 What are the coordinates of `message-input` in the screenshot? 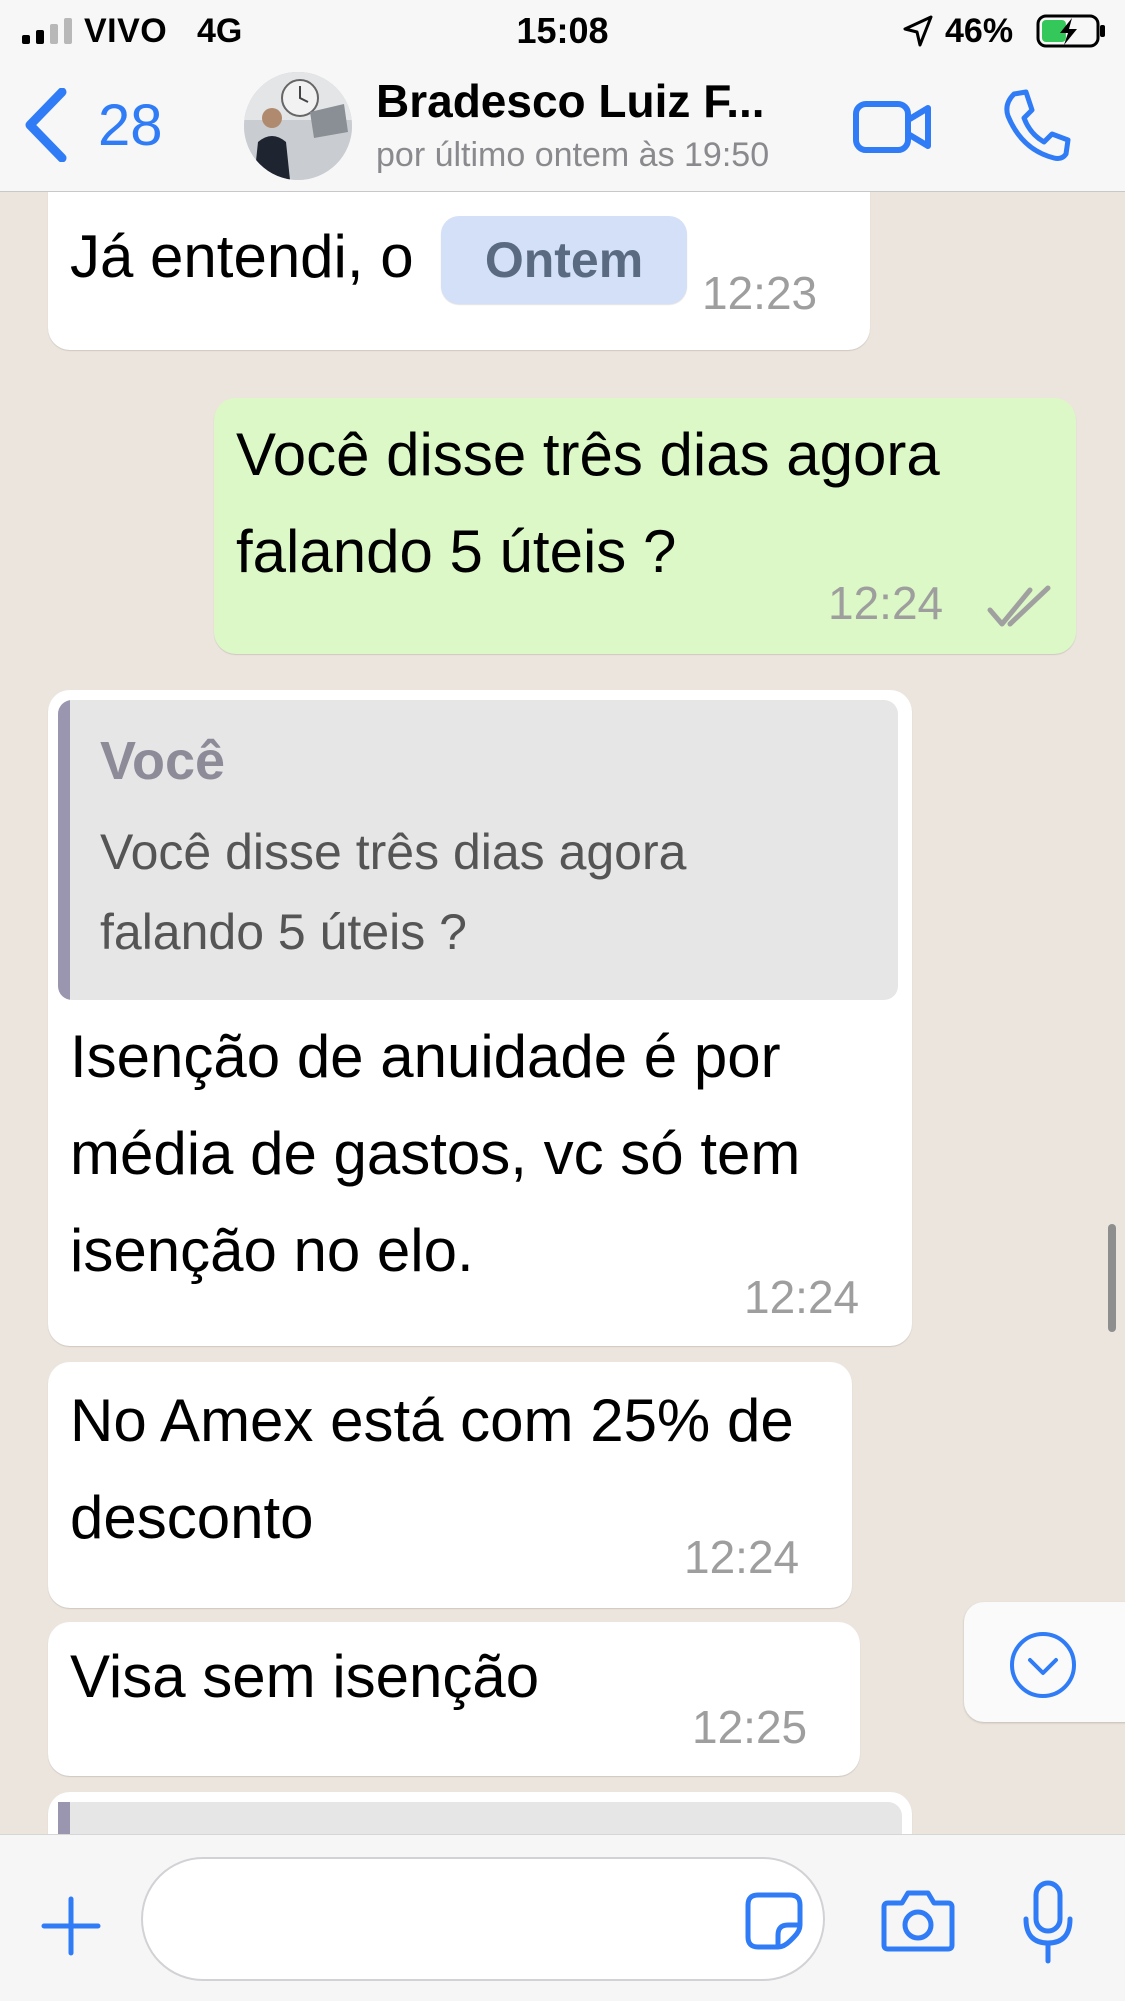 It's located at (483, 1919).